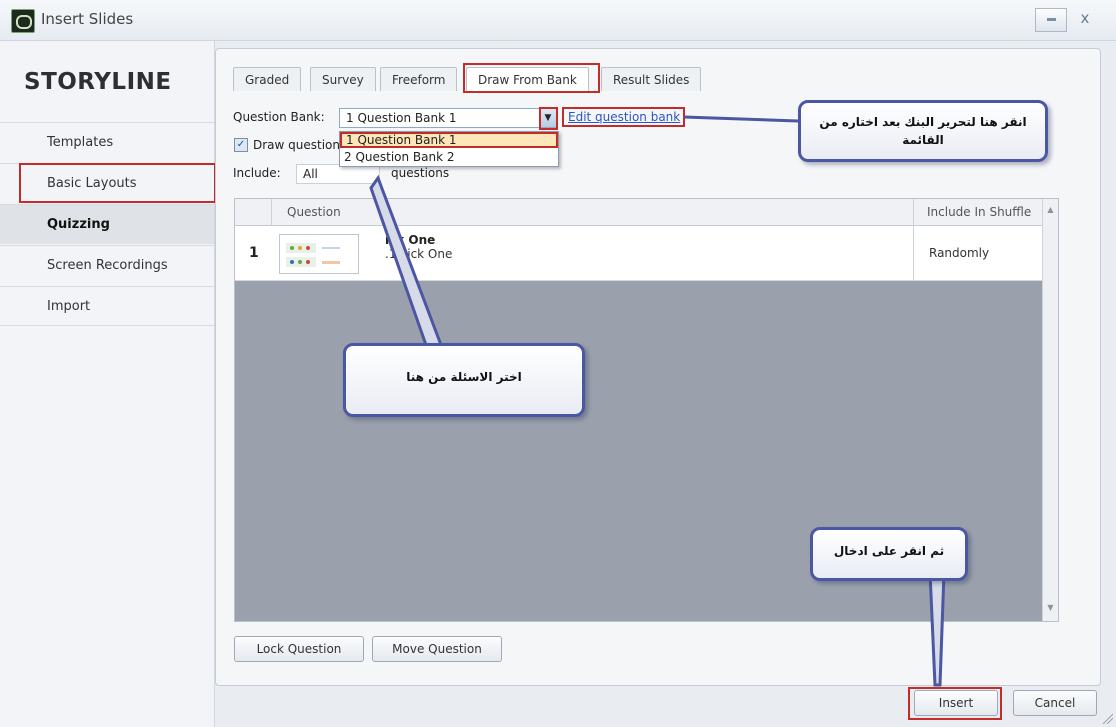  I want to click on sidebar-item-templates: Templates, so click(107, 142).